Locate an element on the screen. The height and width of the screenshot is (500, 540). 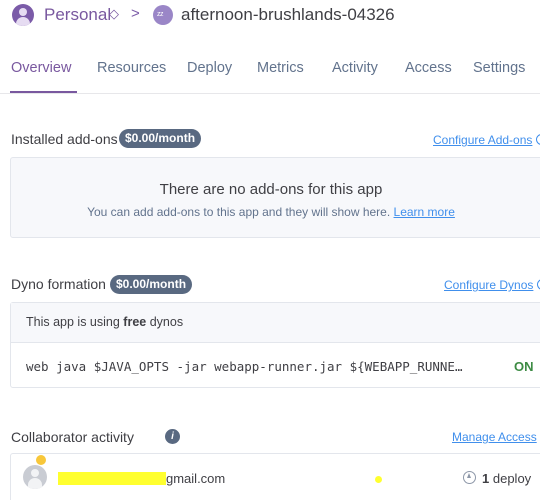
addons-title: Installed add-ons is located at coordinates (64, 139).